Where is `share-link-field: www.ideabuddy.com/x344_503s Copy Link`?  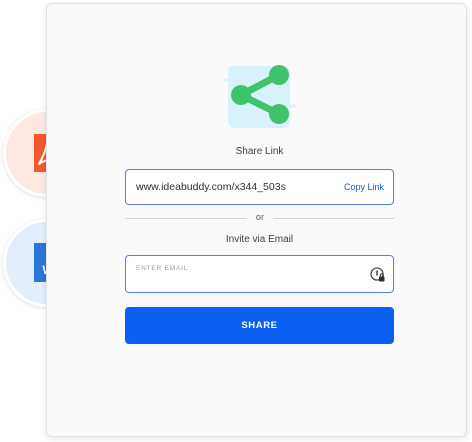 share-link-field: www.ideabuddy.com/x344_503s Copy Link is located at coordinates (259, 187).